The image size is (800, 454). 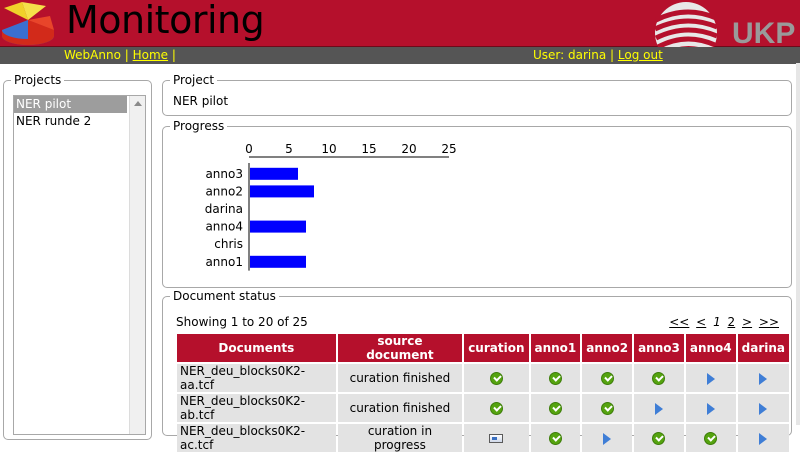 I want to click on project-legend: Project, so click(x=194, y=80).